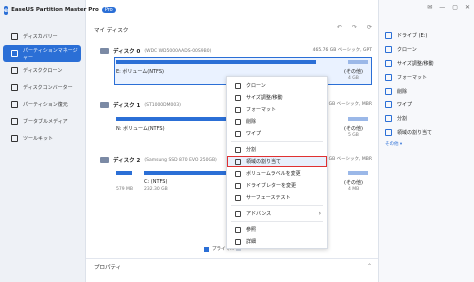 Image resolution: width=474 pixels, height=282 pixels. What do you see at coordinates (277, 149) in the screenshot?
I see `menu-item-split: 分割` at bounding box center [277, 149].